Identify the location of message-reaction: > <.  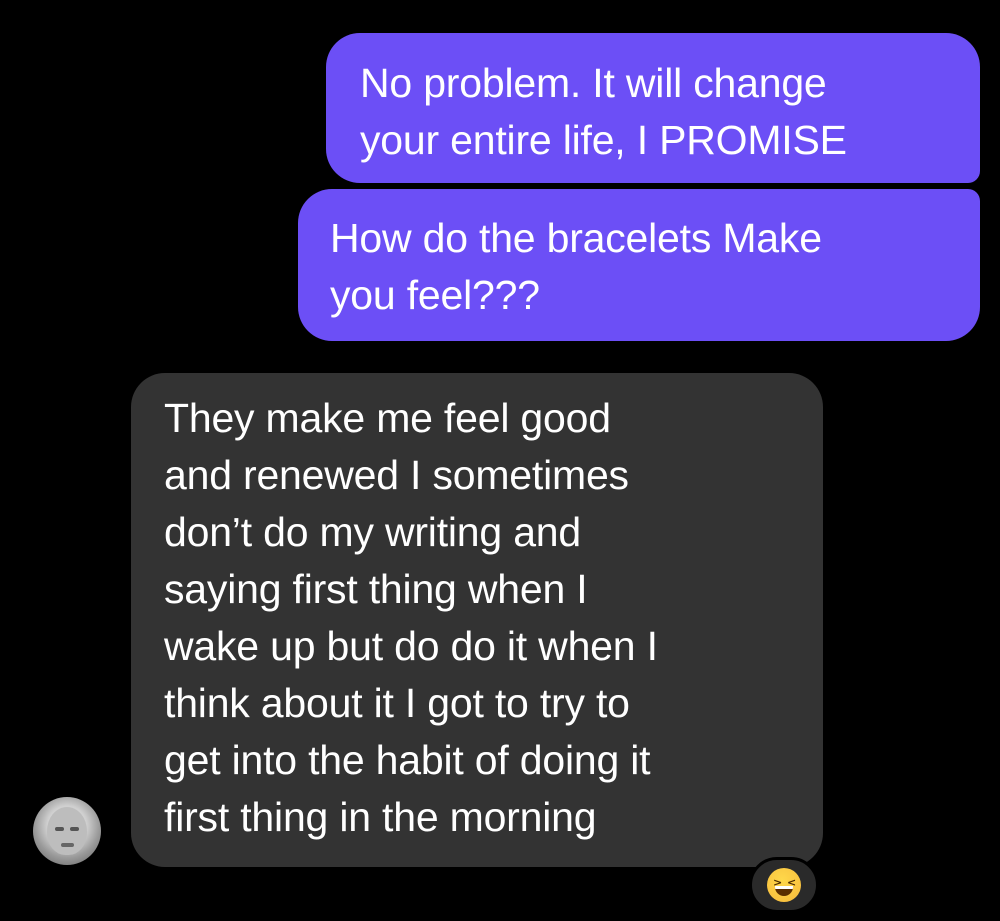
(784, 885).